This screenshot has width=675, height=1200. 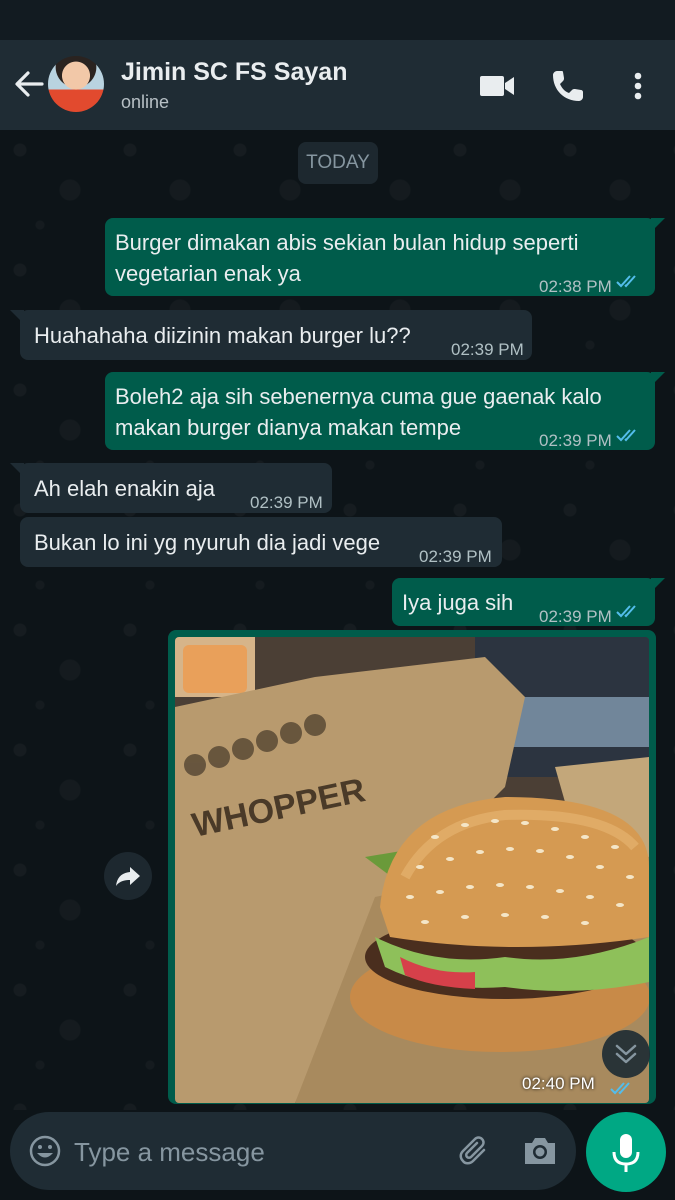 I want to click on forward-icon, so click(x=128, y=876).